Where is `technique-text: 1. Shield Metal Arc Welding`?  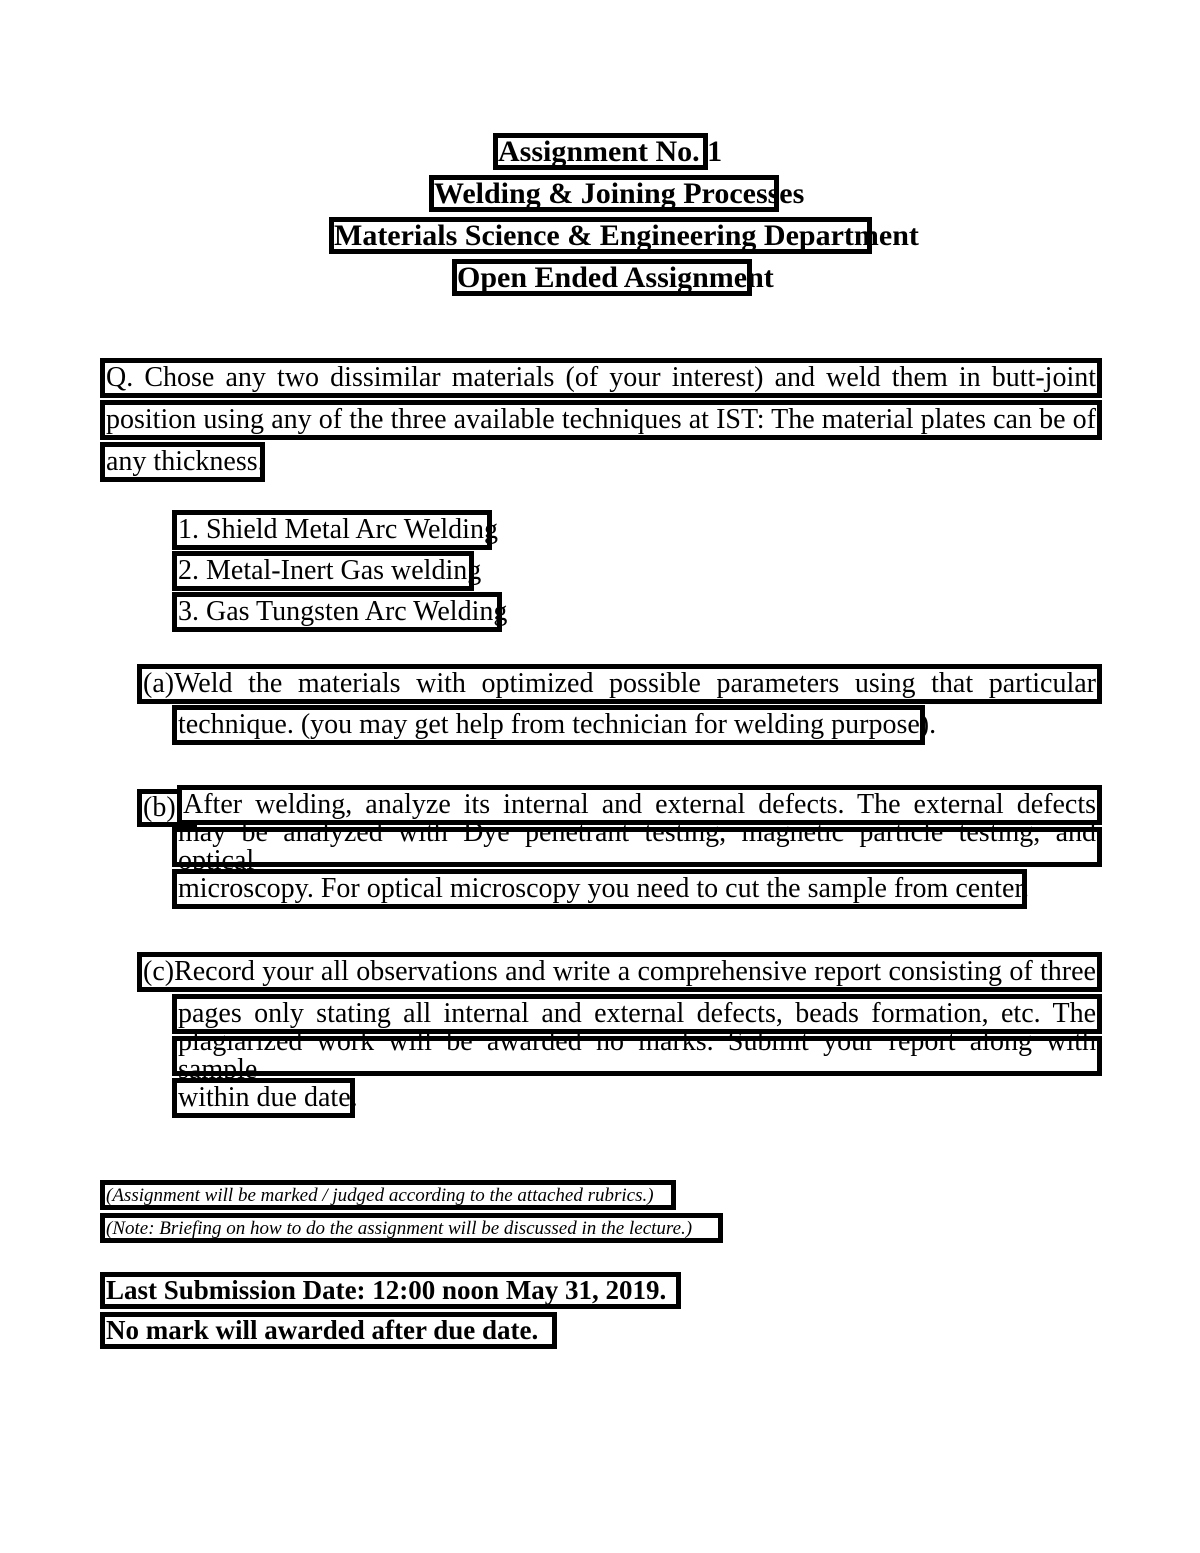 technique-text: 1. Shield Metal Arc Welding is located at coordinates (338, 529).